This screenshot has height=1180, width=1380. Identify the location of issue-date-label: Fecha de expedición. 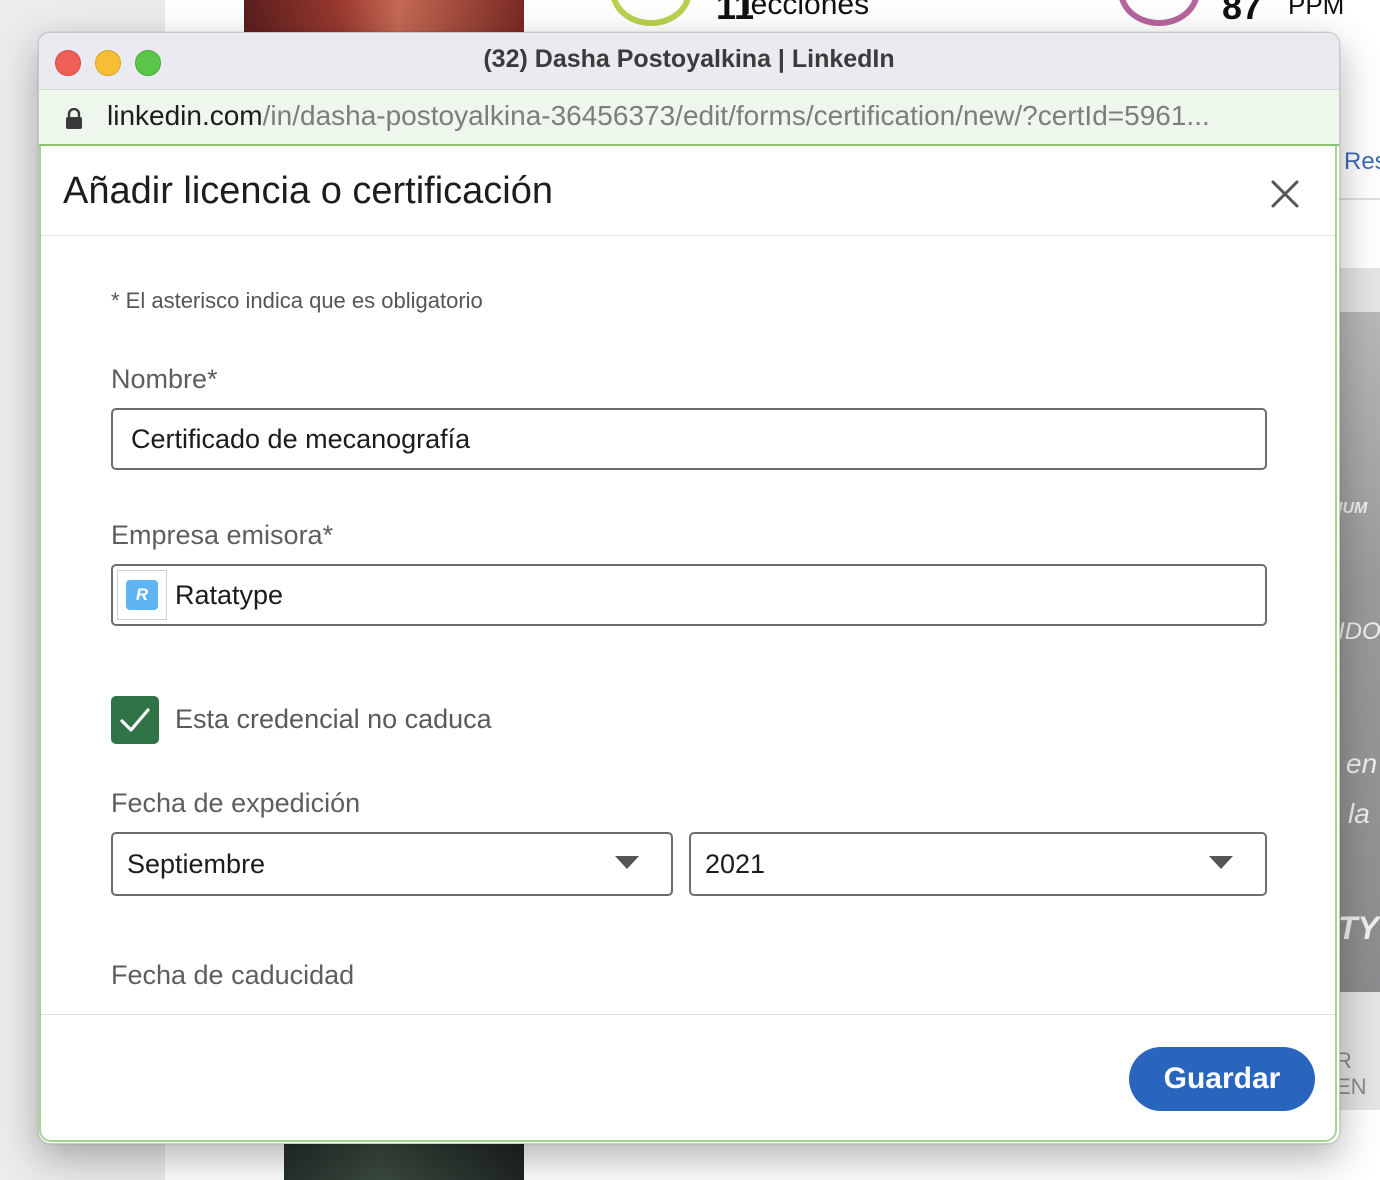
(236, 803).